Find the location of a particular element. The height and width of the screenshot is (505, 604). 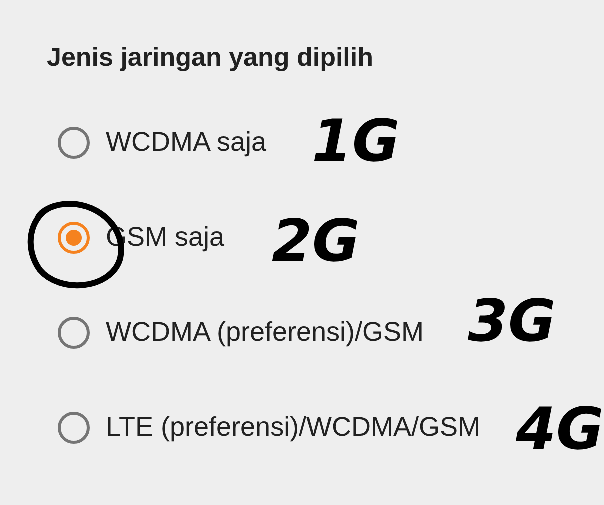

handwritten-note: 1G is located at coordinates (356, 141).